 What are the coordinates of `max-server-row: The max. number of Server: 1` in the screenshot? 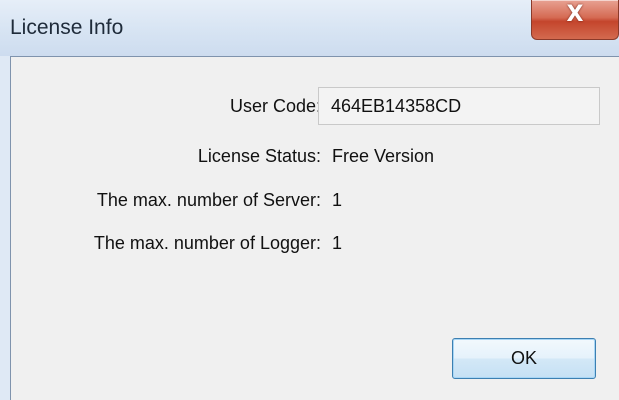 It's located at (315, 202).